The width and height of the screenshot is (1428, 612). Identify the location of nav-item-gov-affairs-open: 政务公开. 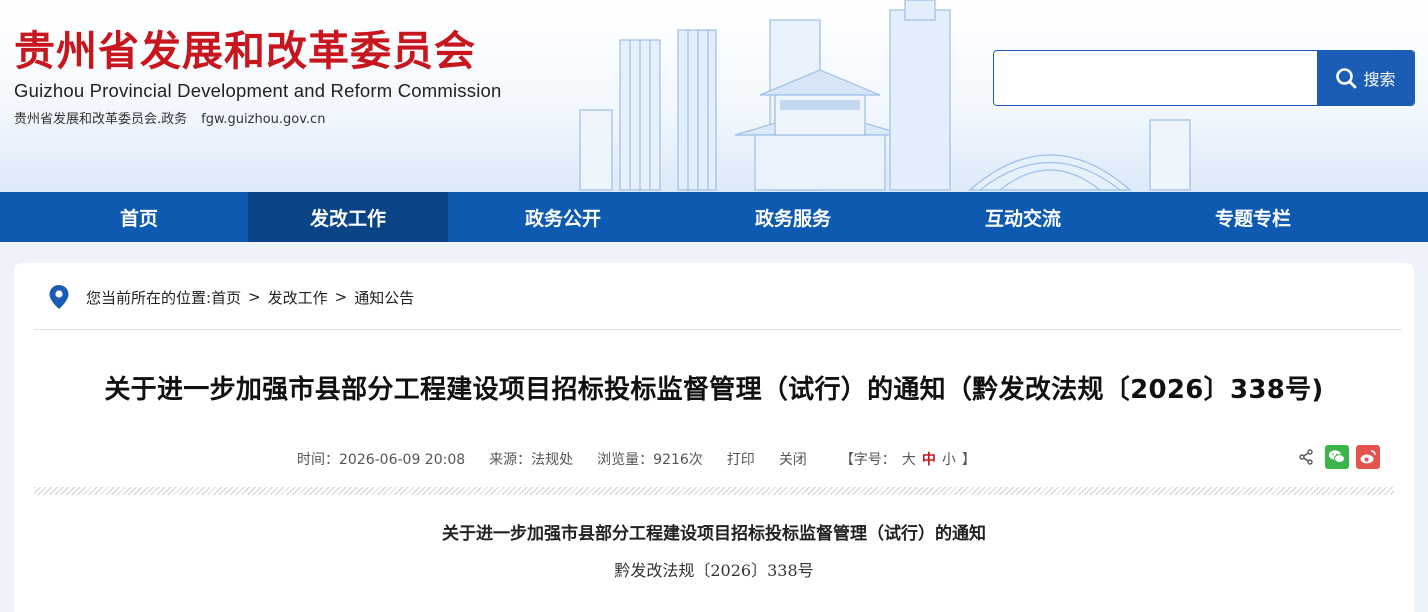
(563, 217).